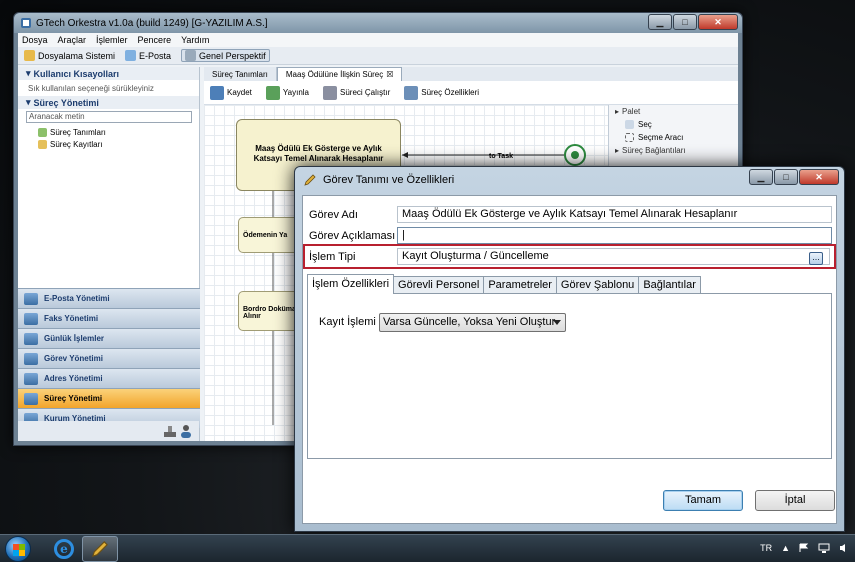 This screenshot has width=855, height=562. What do you see at coordinates (439, 285) in the screenshot?
I see `tab-assigned-staff: Görevli Personel` at bounding box center [439, 285].